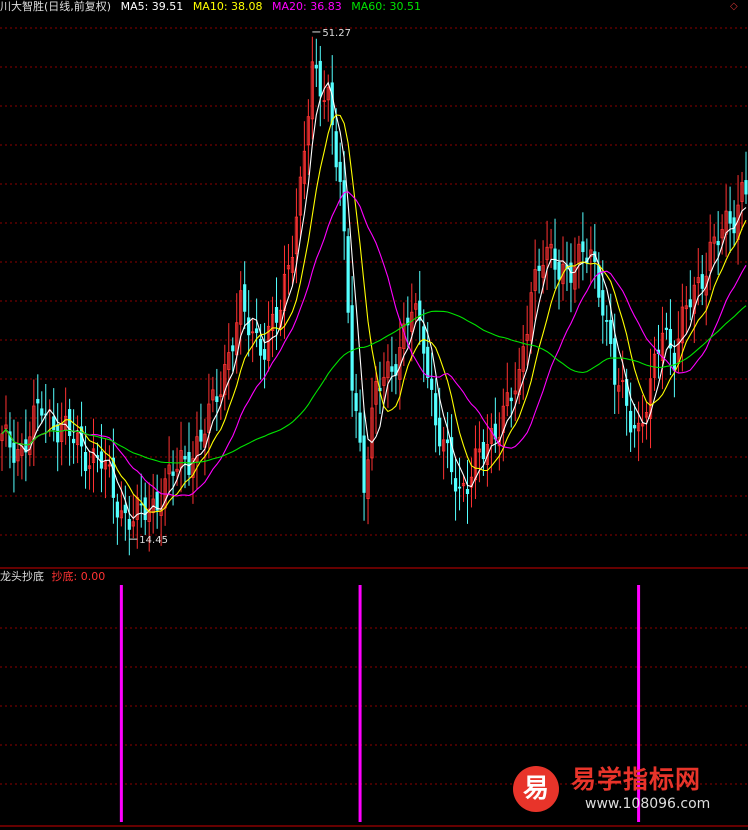 This screenshot has width=748, height=830. What do you see at coordinates (78, 576) in the screenshot?
I see `indicator-value: 抄底: 0.00` at bounding box center [78, 576].